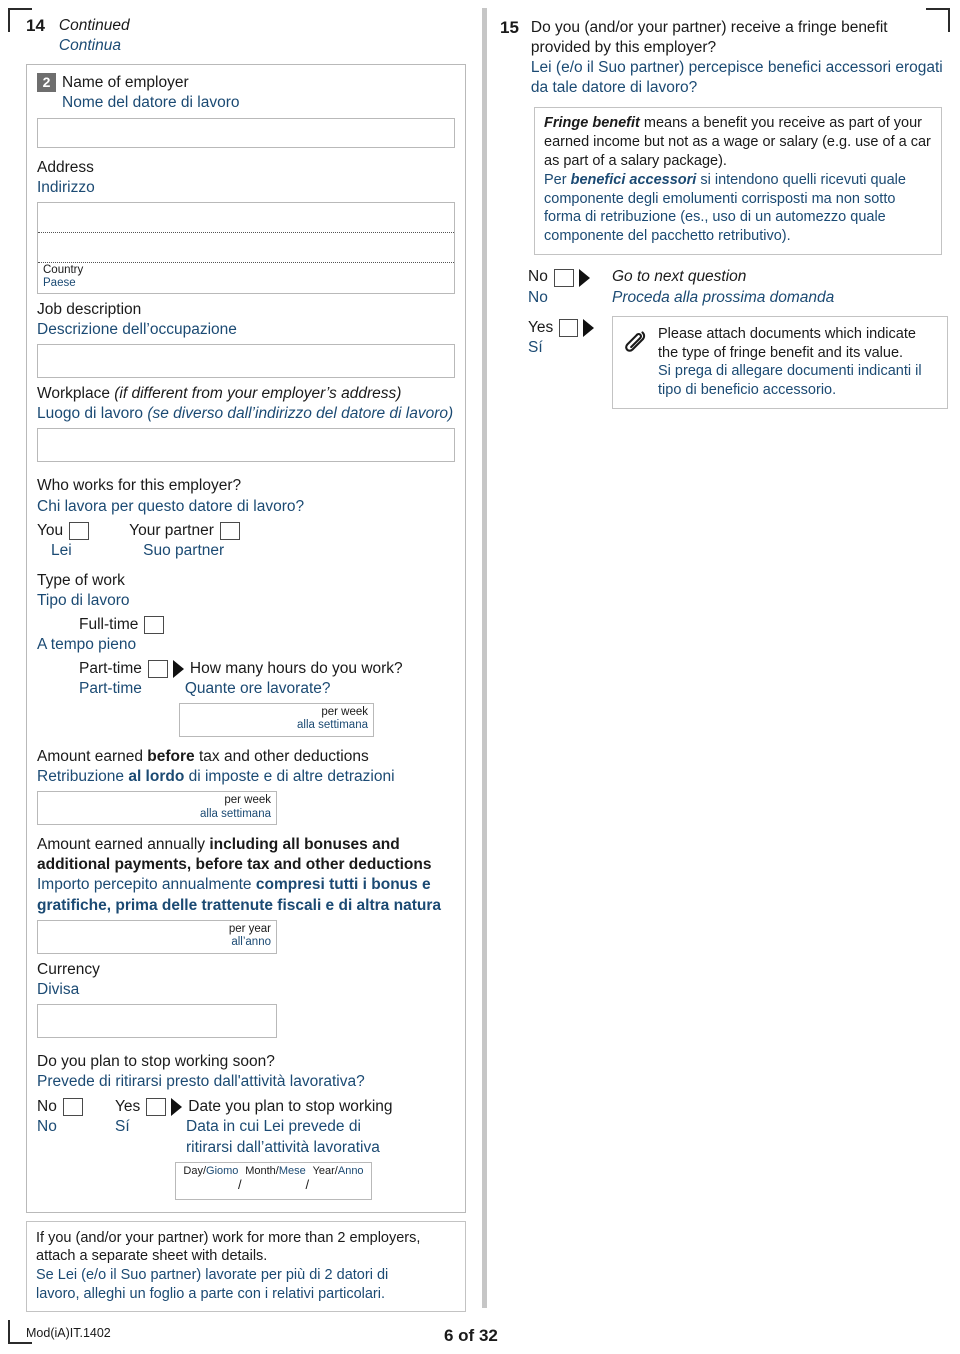  I want to click on hours-question-en: How many hours do you work?, so click(296, 668).